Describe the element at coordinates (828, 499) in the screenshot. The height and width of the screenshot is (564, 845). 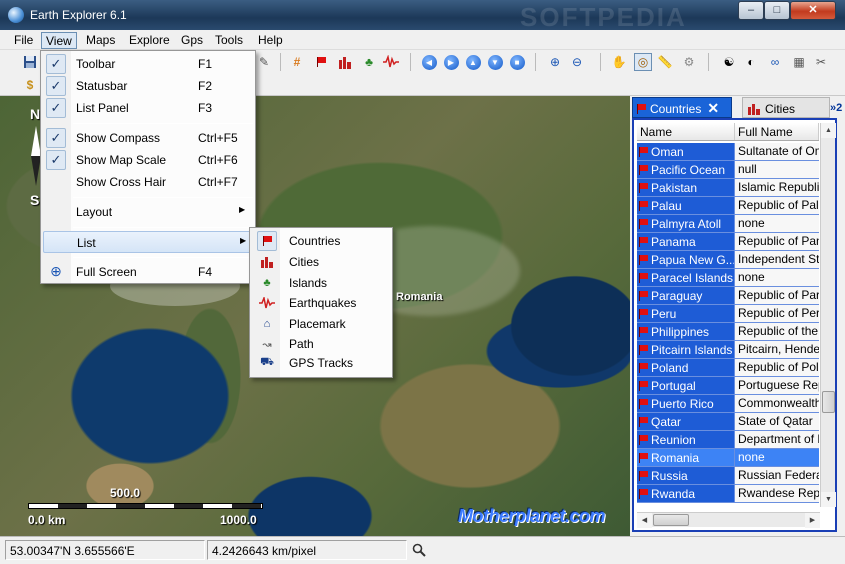
I see `scroll-down-icon: ▼` at that location.